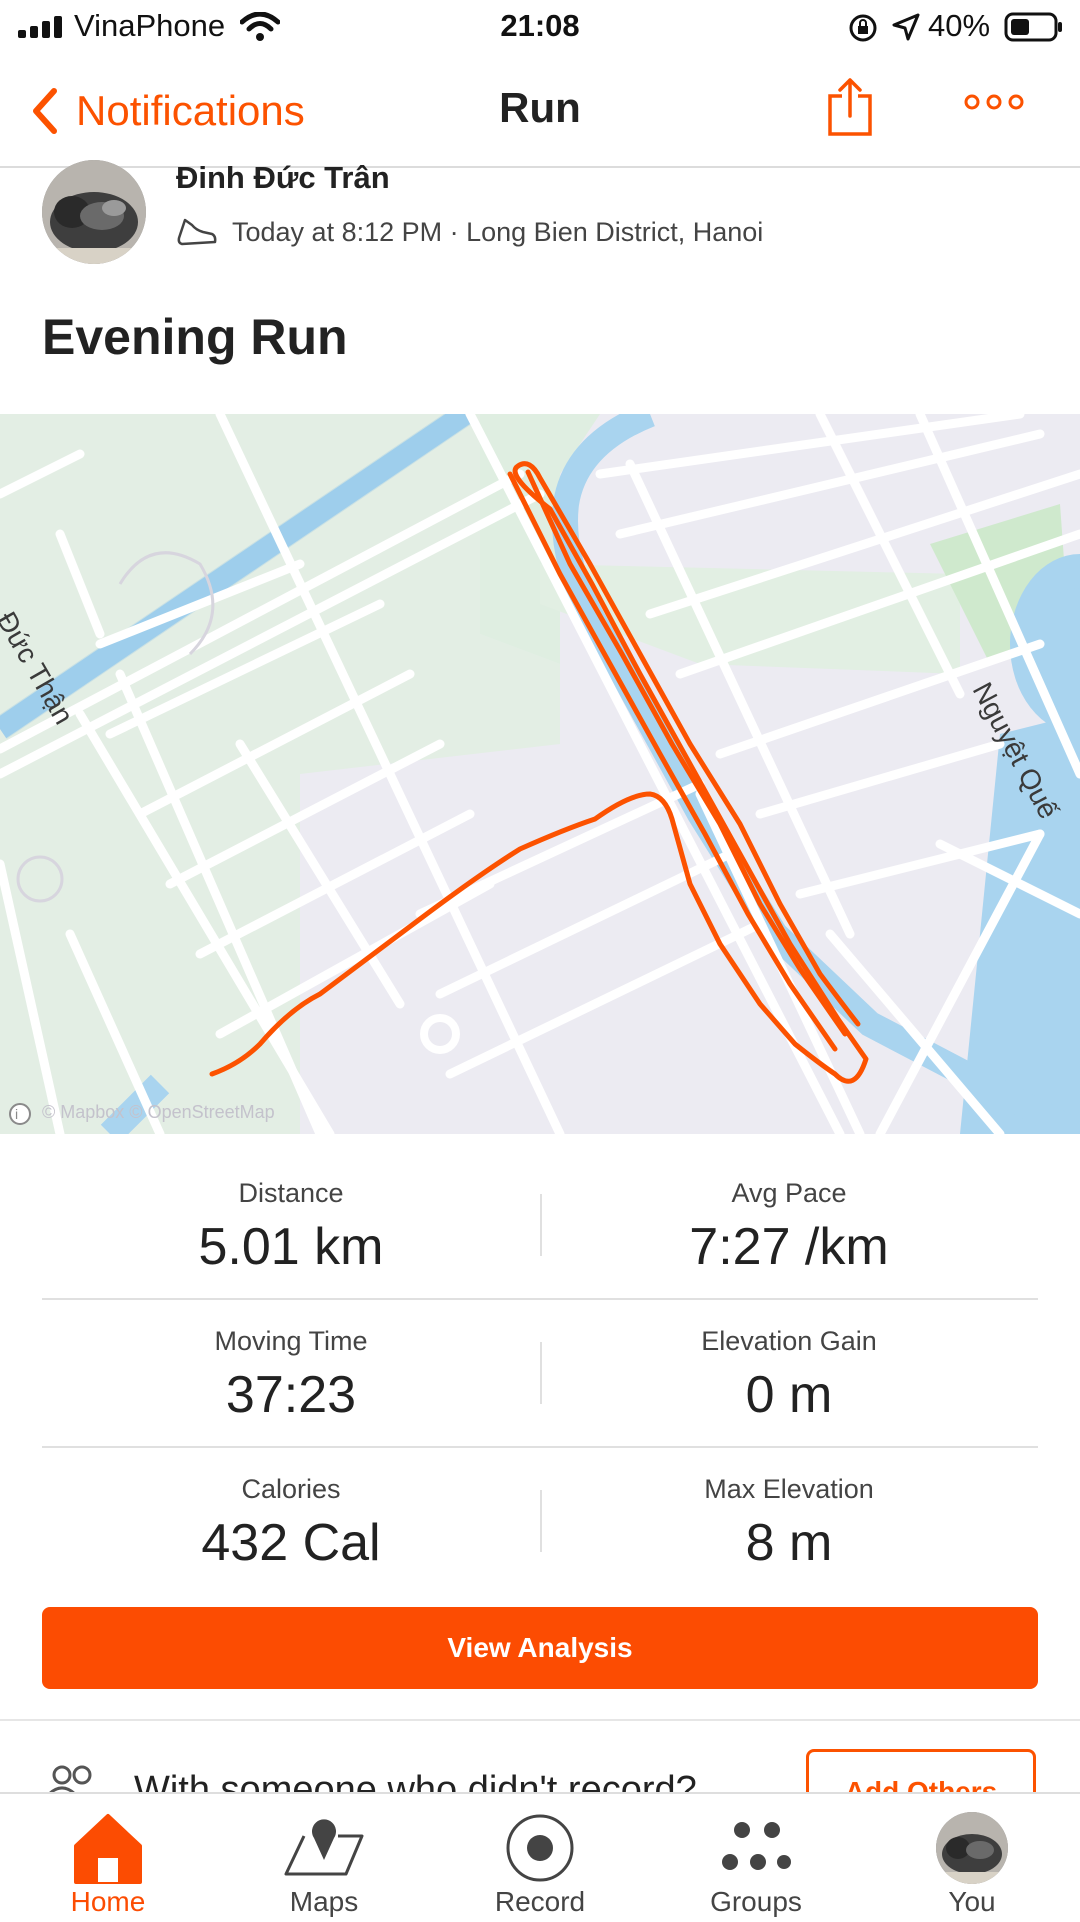  Describe the element at coordinates (540, 28) in the screenshot. I see `status-bar: VinaPhone 21:08 40%` at that location.